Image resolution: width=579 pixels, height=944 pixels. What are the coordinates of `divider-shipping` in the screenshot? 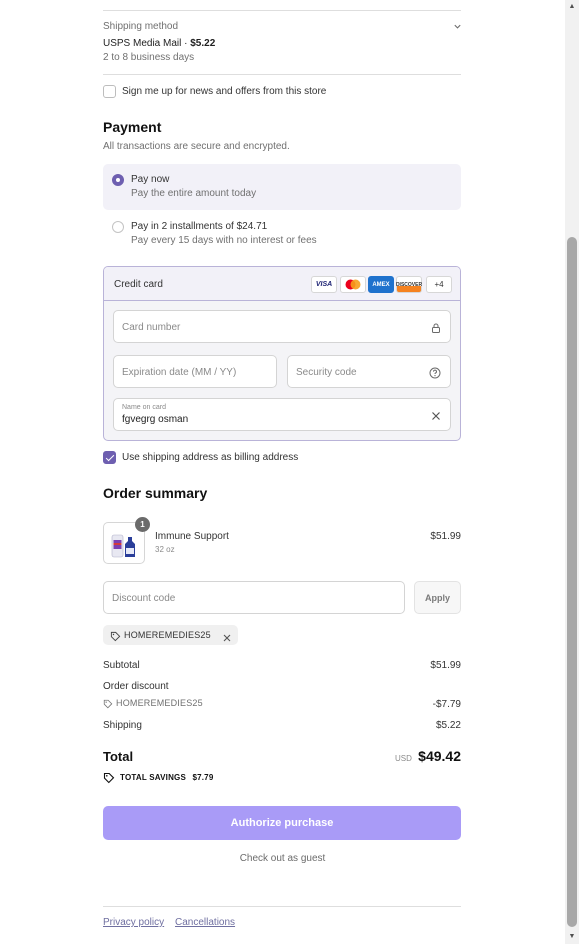 It's located at (282, 74).